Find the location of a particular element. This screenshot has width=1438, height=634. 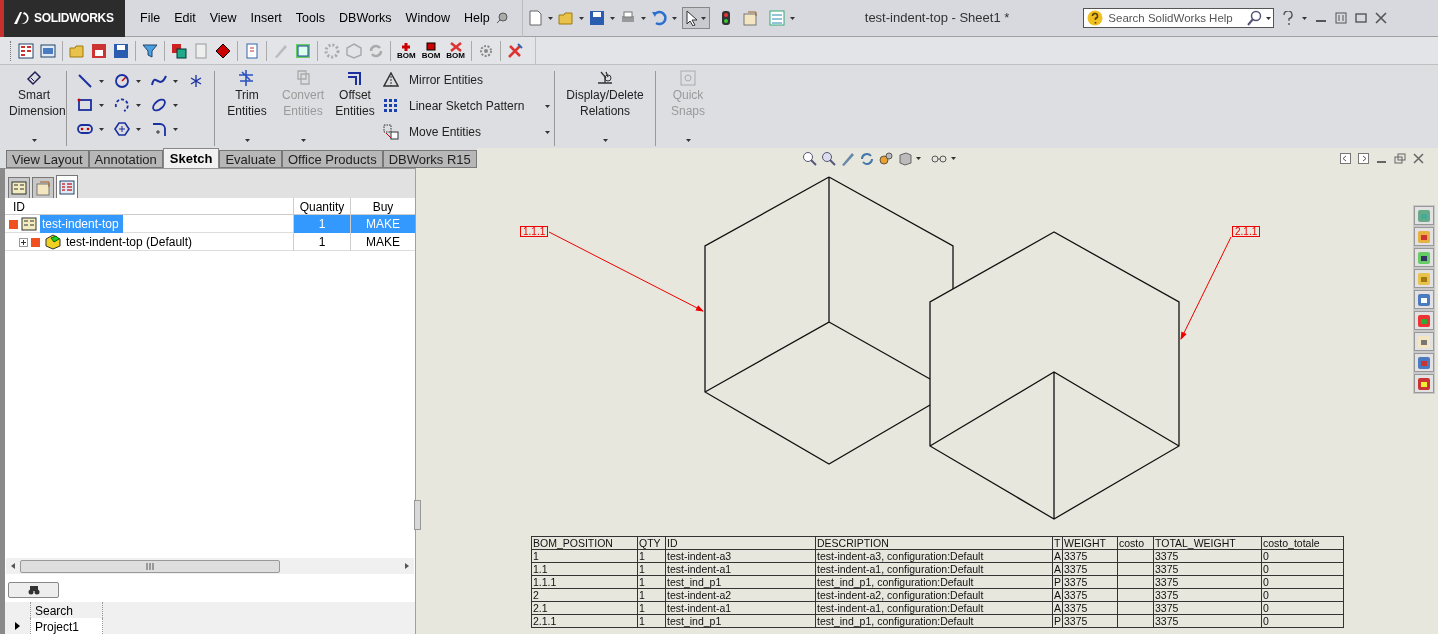

pane-right-icon is located at coordinates (1363, 158).